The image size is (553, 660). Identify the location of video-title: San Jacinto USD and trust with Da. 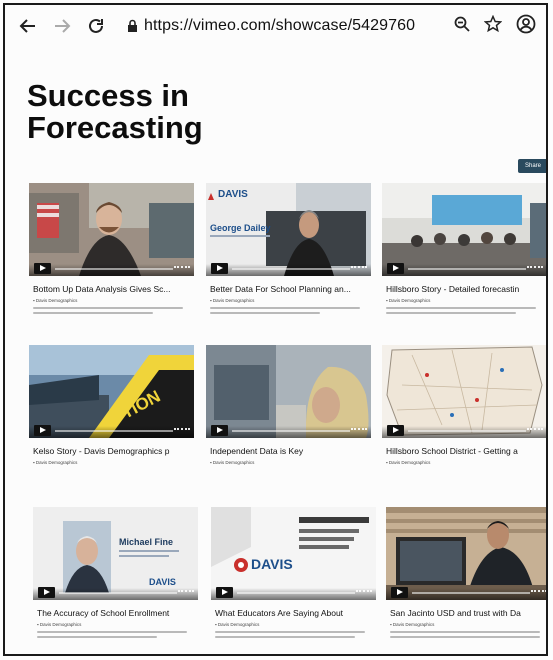
(468, 613).